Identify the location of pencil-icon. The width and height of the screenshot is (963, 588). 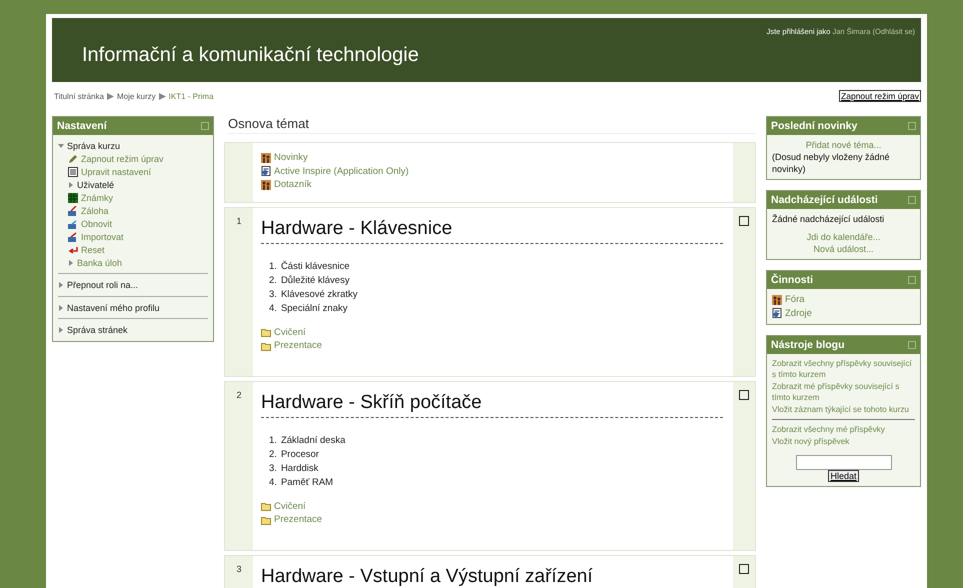
(73, 159).